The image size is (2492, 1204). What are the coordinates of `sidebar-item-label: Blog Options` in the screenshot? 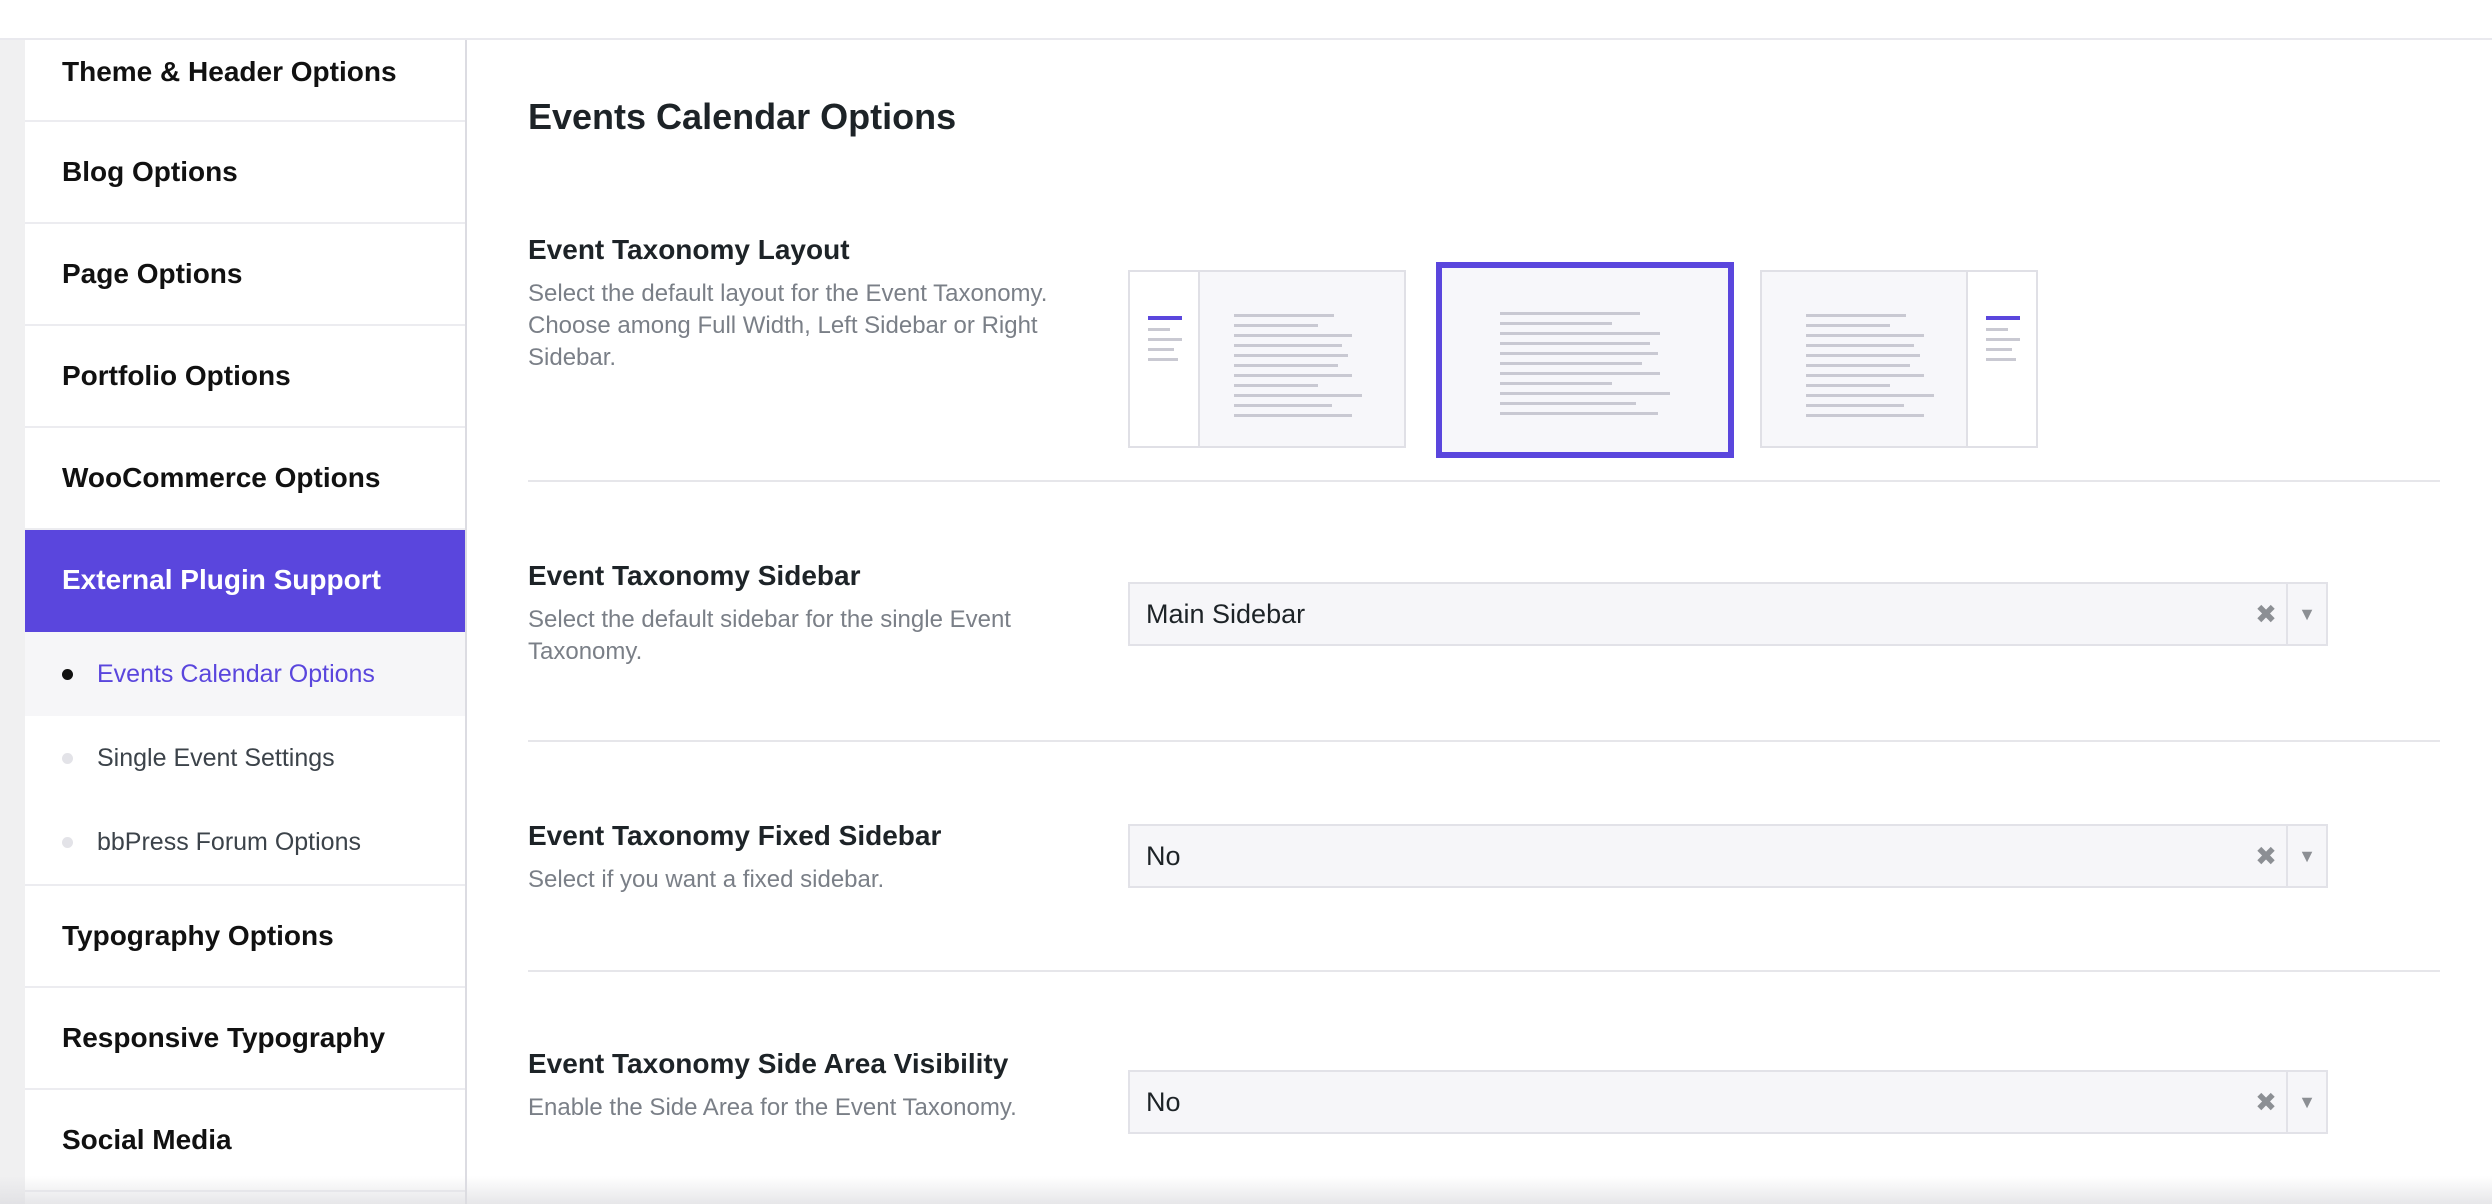 It's located at (150, 171).